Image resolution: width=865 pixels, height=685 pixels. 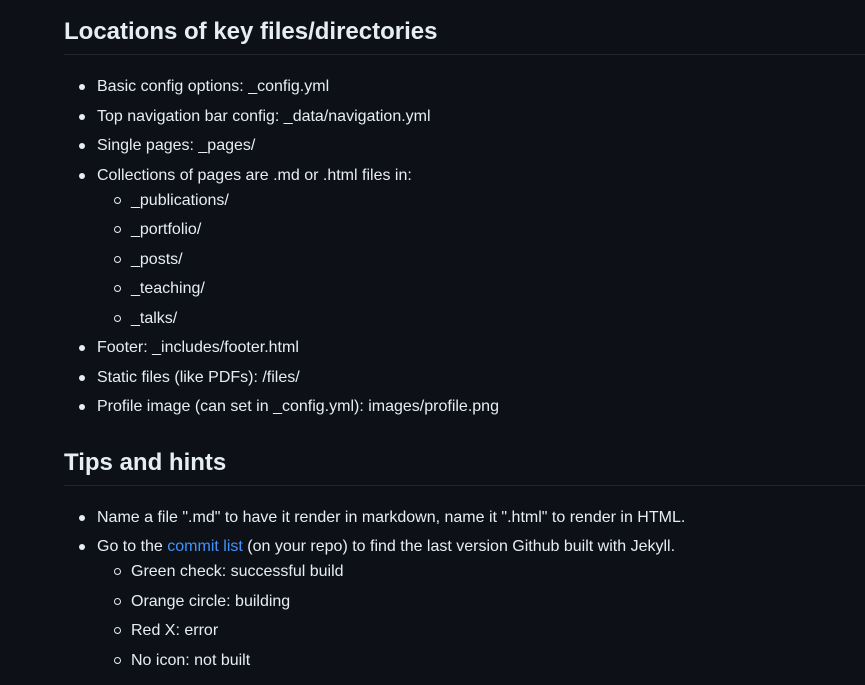 What do you see at coordinates (489, 230) in the screenshot?
I see `list-item: _portfolio/` at bounding box center [489, 230].